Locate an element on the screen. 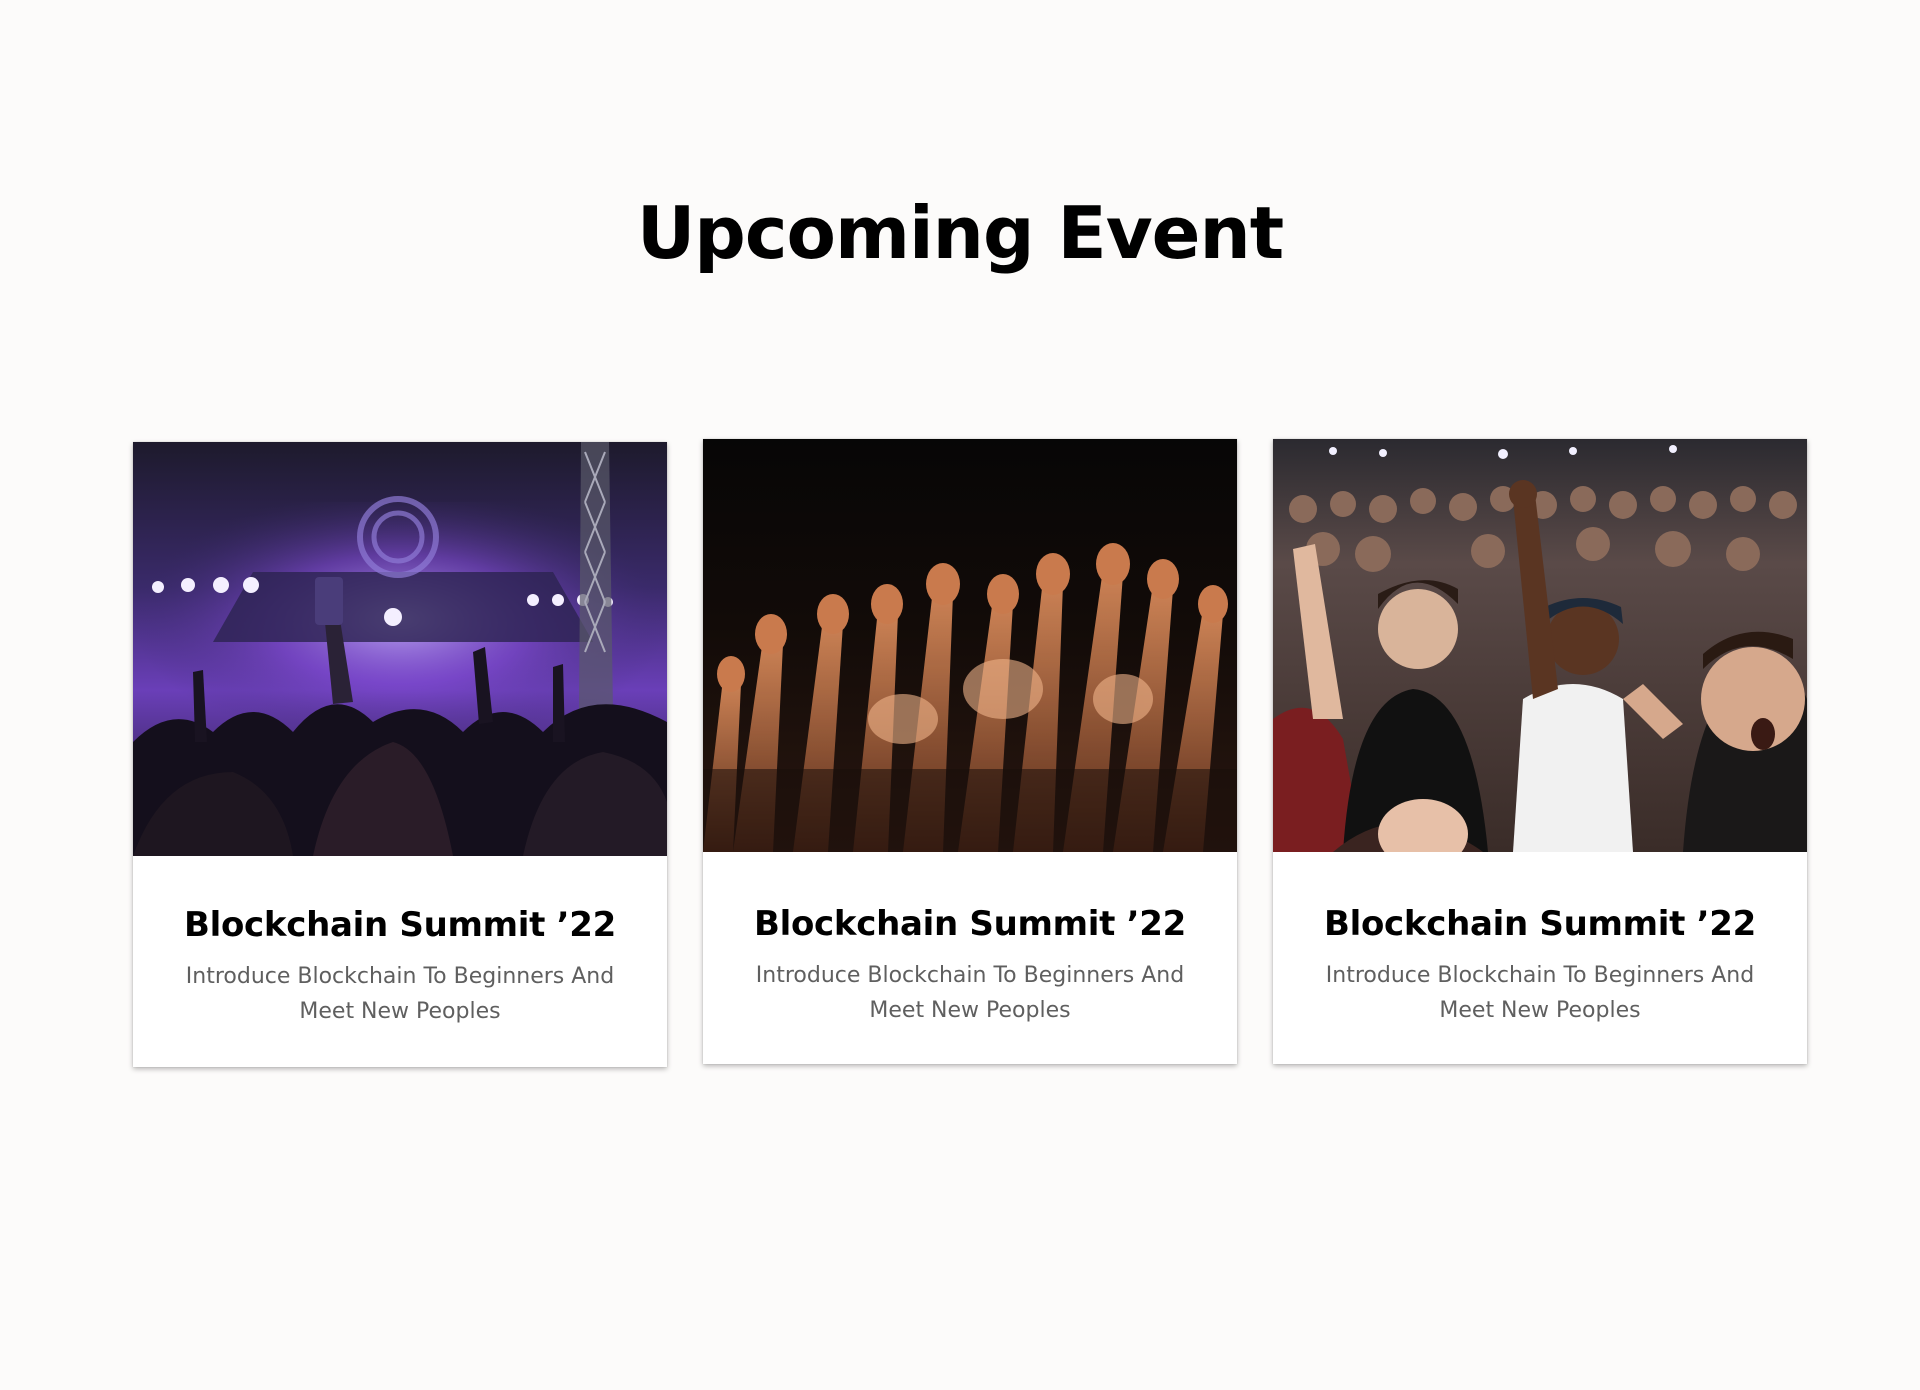 The width and height of the screenshot is (1920, 1390). event-image-raised-hands is located at coordinates (970, 645).